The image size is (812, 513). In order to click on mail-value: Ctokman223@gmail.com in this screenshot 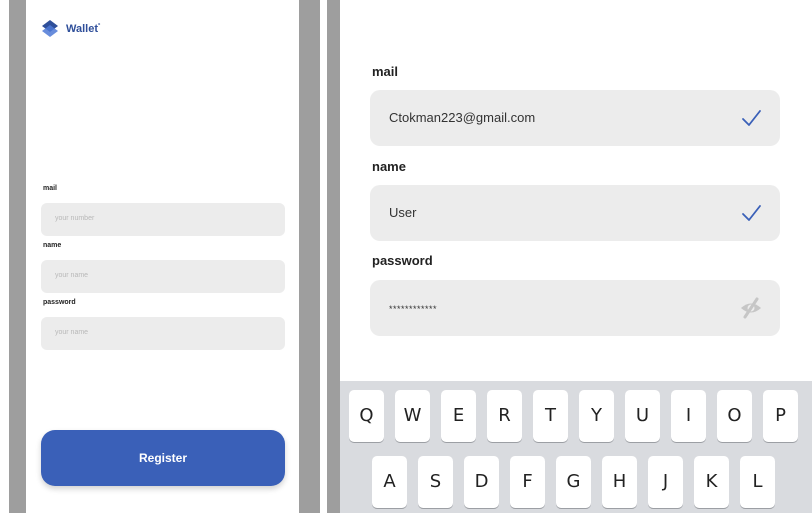, I will do `click(462, 117)`.